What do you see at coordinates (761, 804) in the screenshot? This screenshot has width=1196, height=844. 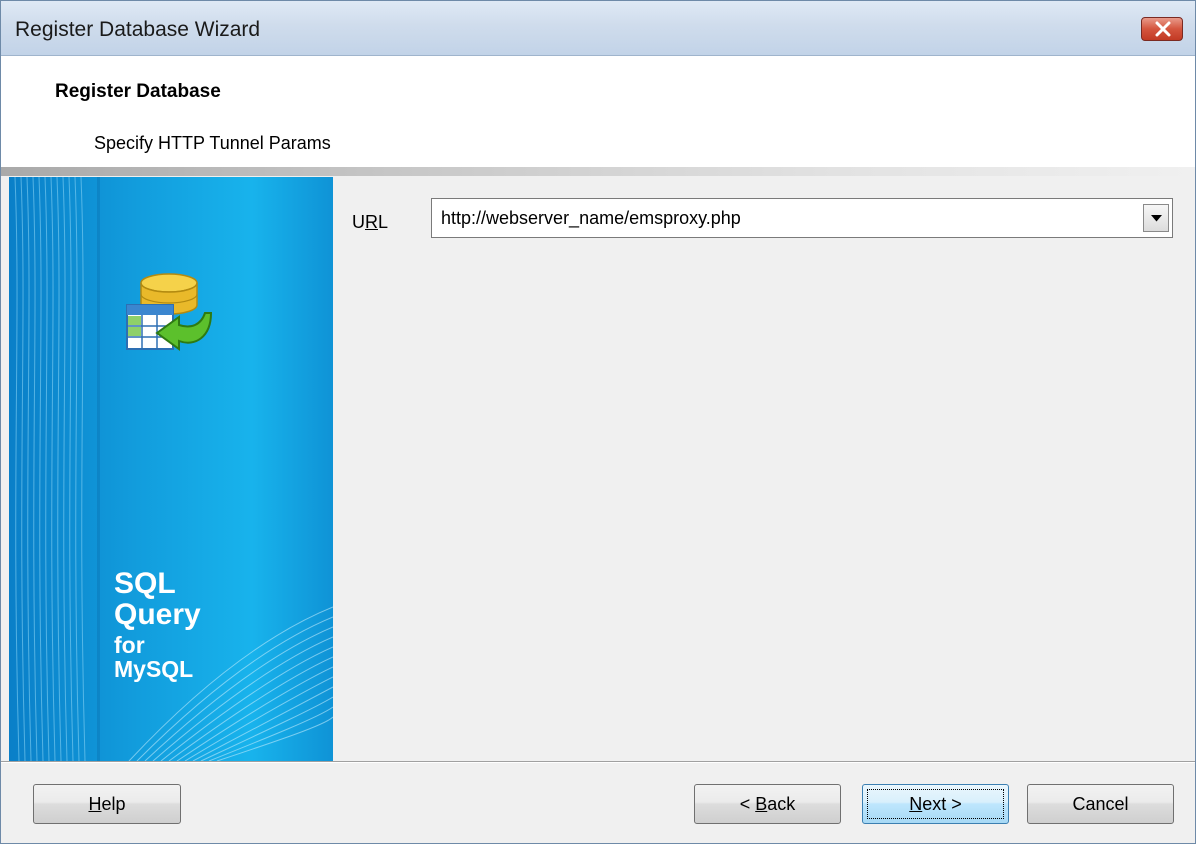 I see `back-accel: B` at bounding box center [761, 804].